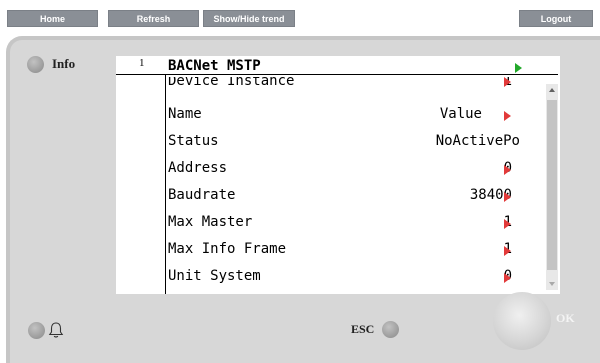 The height and width of the screenshot is (363, 600). Describe the element at coordinates (36, 330) in the screenshot. I see `alarm-led-button` at that location.